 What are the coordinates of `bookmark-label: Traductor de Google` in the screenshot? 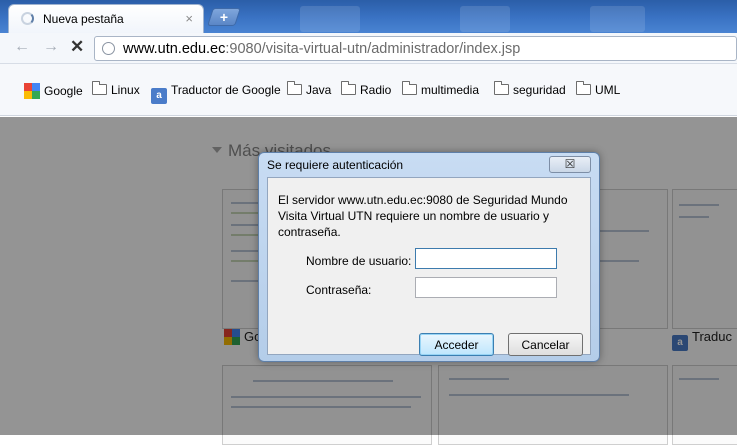 It's located at (226, 90).